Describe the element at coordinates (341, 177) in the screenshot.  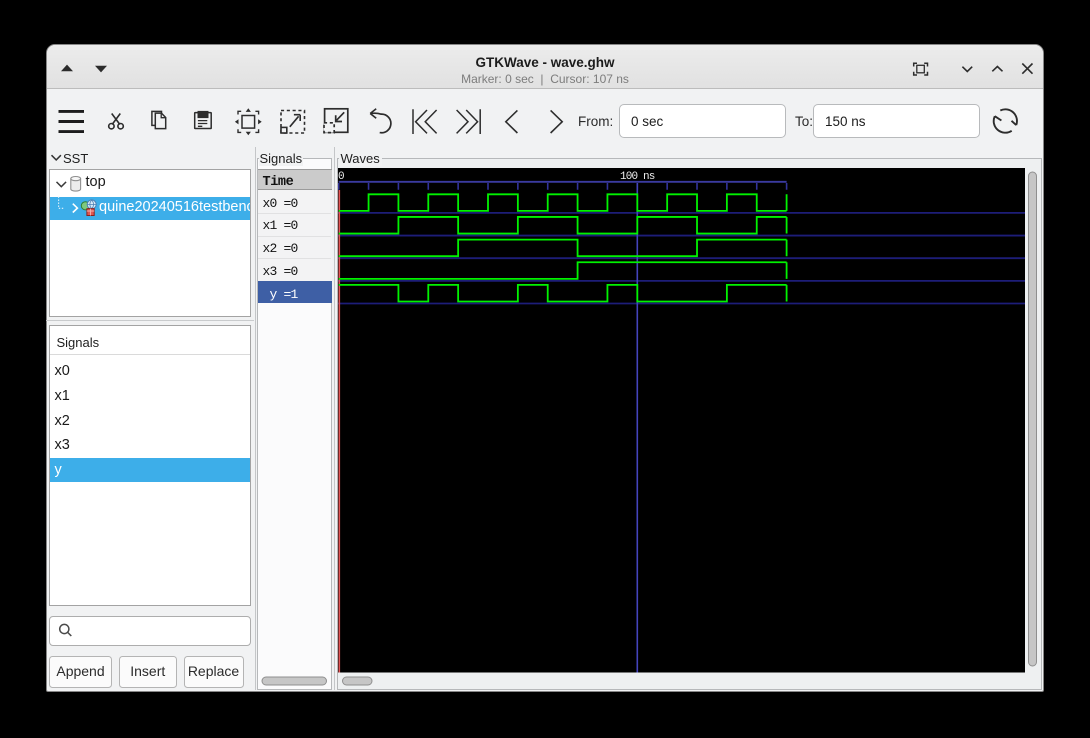
I see `svg-text: 0` at that location.